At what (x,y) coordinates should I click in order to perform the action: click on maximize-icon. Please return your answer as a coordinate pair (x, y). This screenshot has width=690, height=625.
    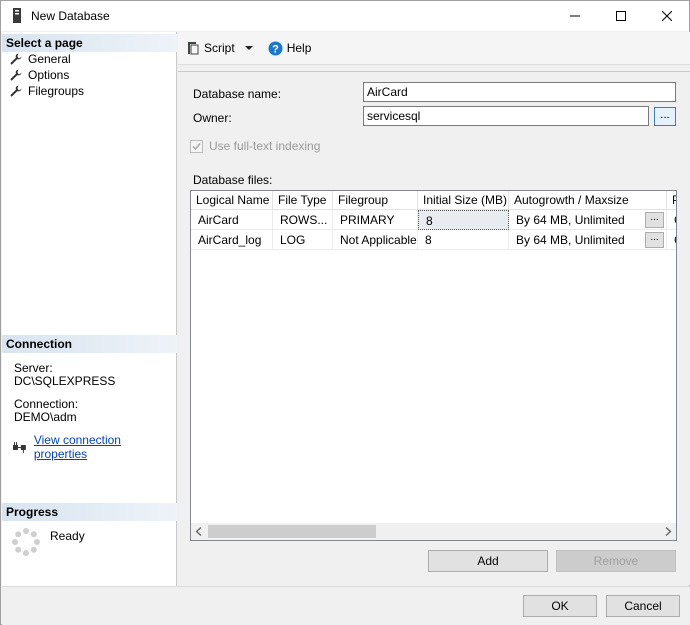
    Looking at the image, I should click on (621, 16).